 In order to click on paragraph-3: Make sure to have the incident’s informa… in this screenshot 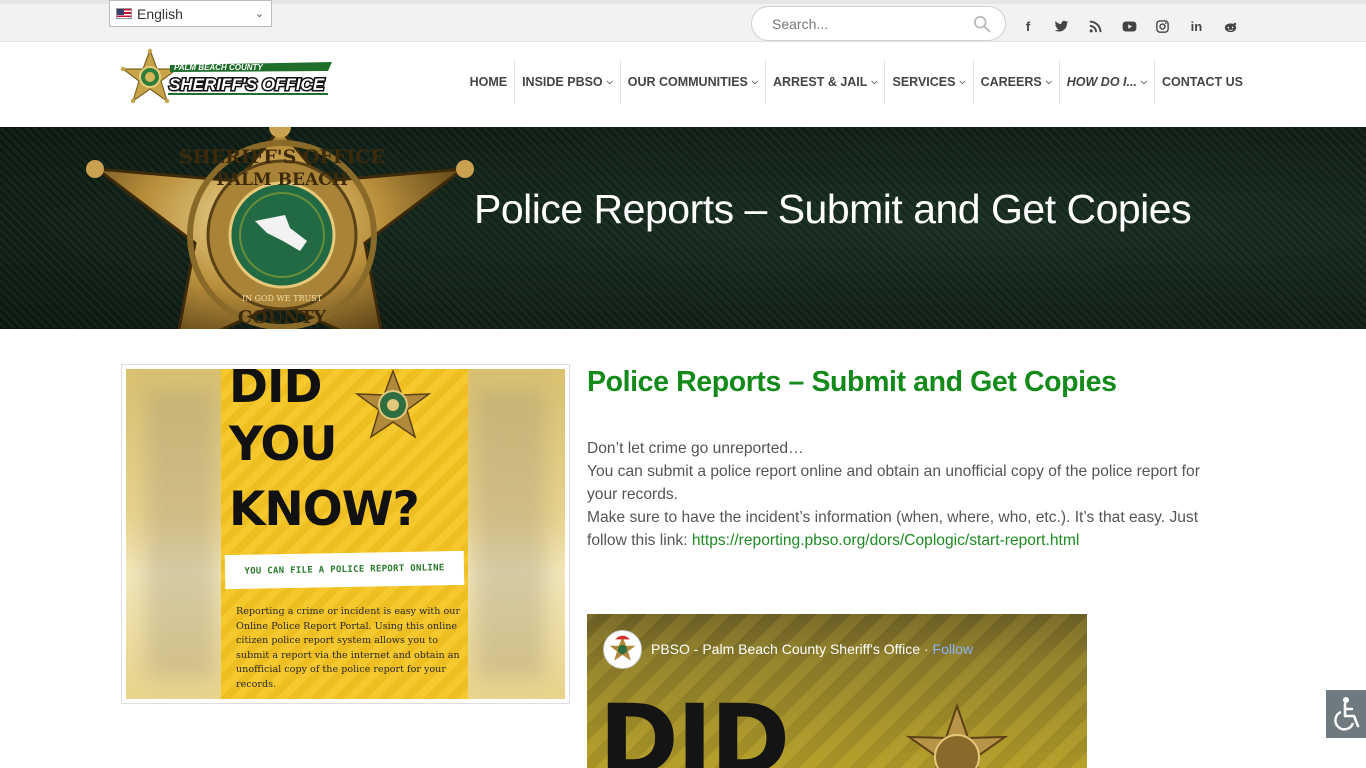, I will do `click(893, 529)`.